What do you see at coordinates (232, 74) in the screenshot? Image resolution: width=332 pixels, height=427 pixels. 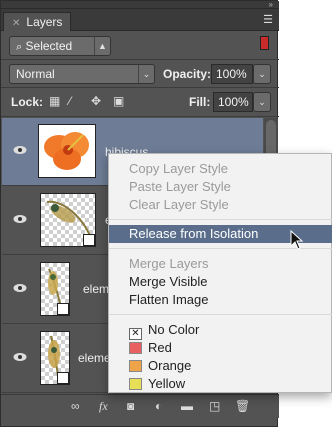 I see `opacity-input: 100%` at bounding box center [232, 74].